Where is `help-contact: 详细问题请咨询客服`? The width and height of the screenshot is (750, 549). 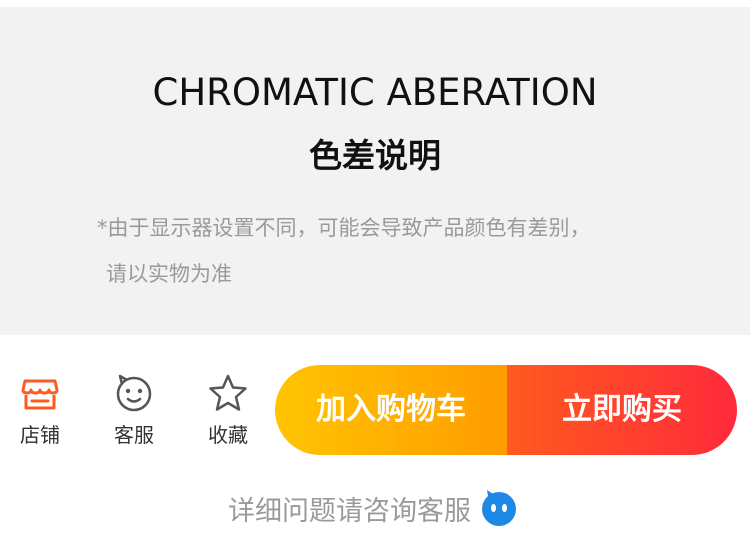
help-contact: 详细问题请咨询客服 is located at coordinates (373, 508).